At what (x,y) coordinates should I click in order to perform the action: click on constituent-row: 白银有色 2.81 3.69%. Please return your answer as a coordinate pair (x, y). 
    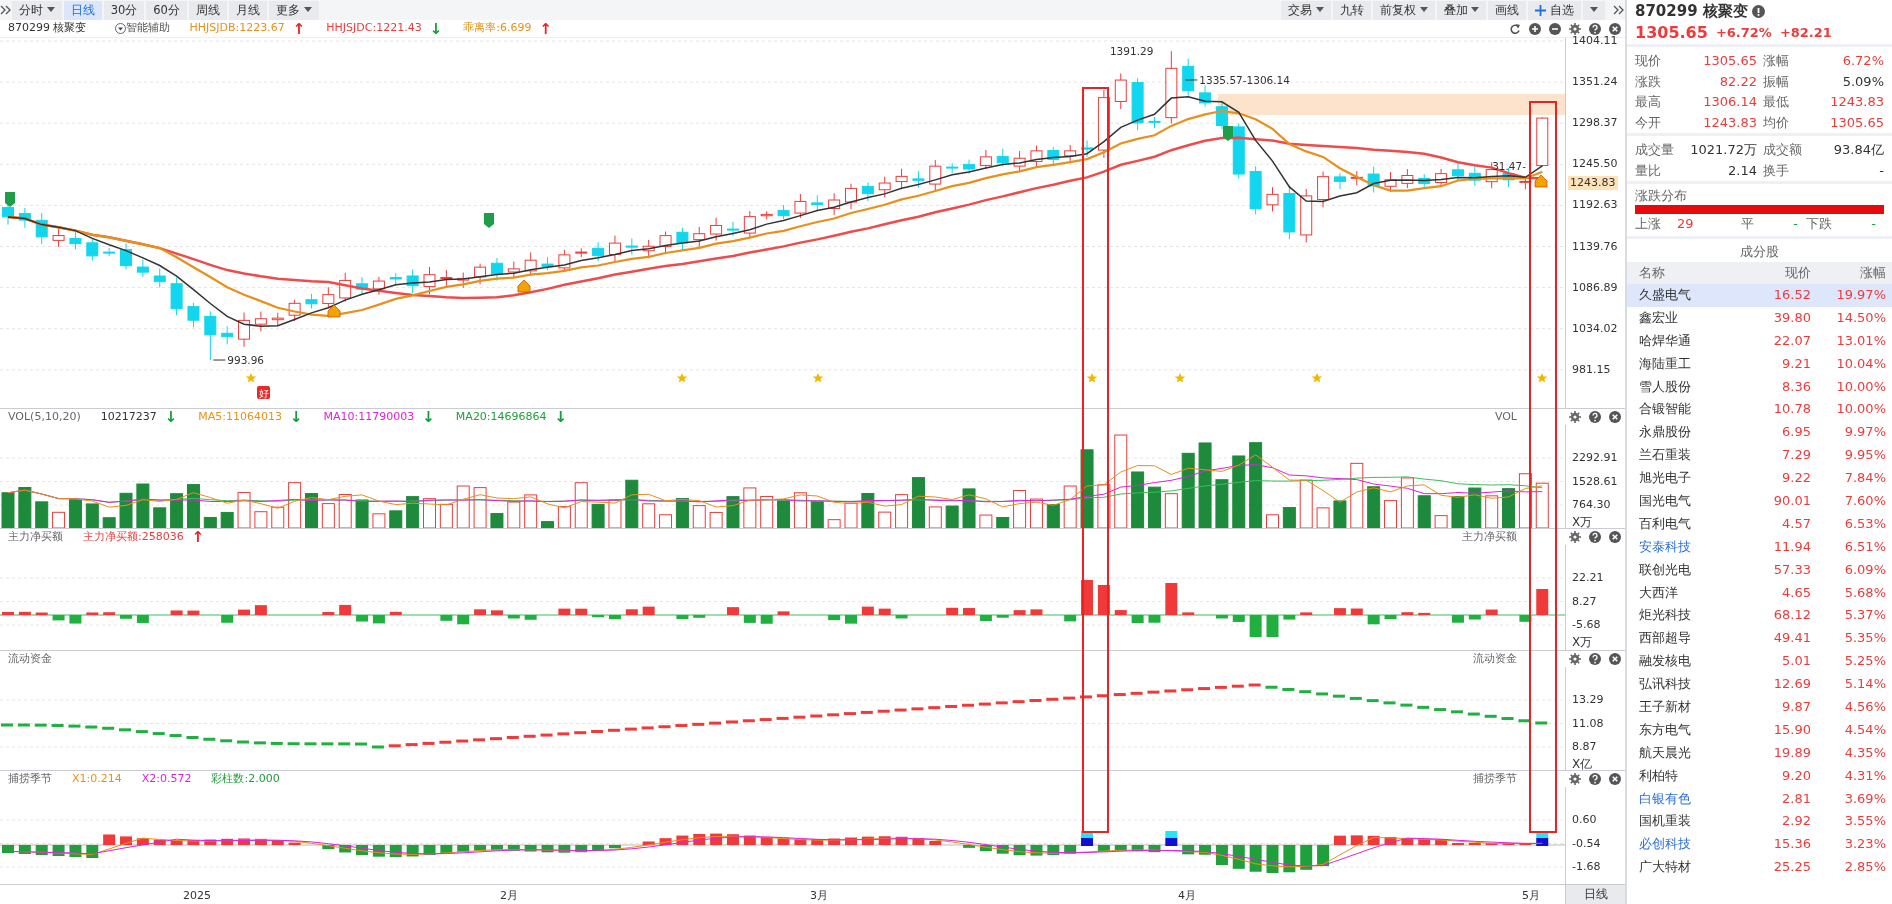
    Looking at the image, I should click on (1759, 799).